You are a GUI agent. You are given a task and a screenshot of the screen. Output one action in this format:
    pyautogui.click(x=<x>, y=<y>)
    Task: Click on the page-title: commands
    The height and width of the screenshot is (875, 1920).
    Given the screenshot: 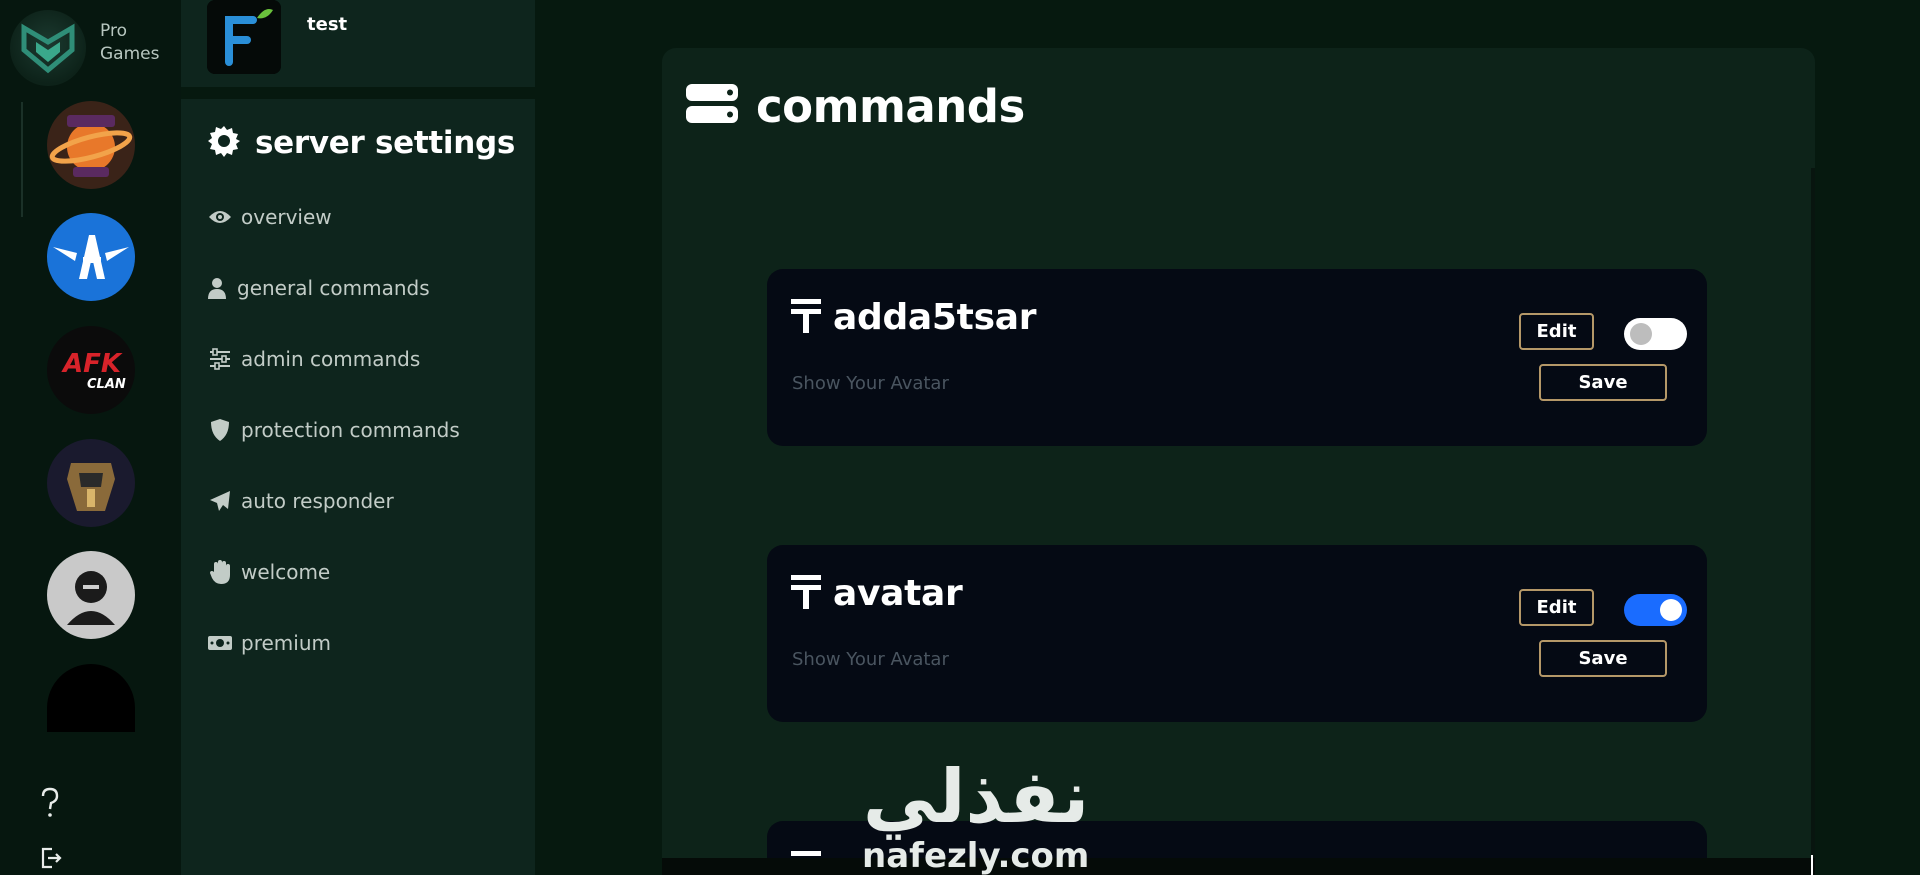 What is the action you would take?
    pyautogui.click(x=855, y=106)
    